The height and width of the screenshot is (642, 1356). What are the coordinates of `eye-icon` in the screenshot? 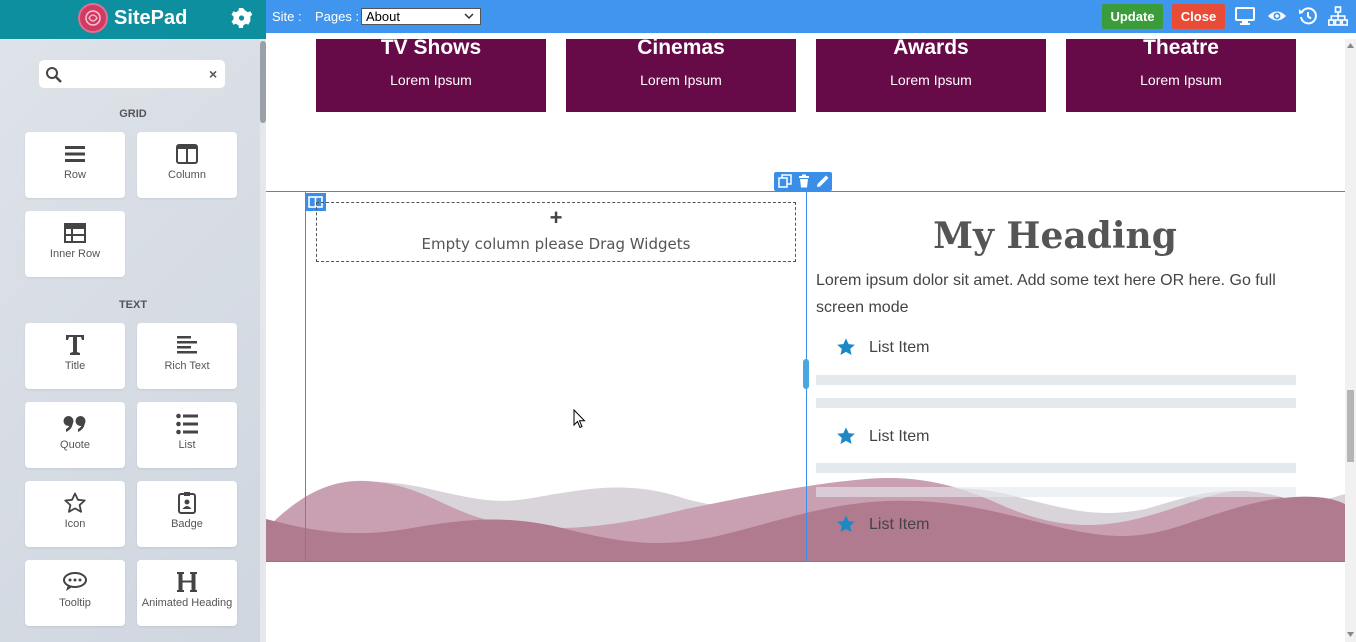 It's located at (1277, 16).